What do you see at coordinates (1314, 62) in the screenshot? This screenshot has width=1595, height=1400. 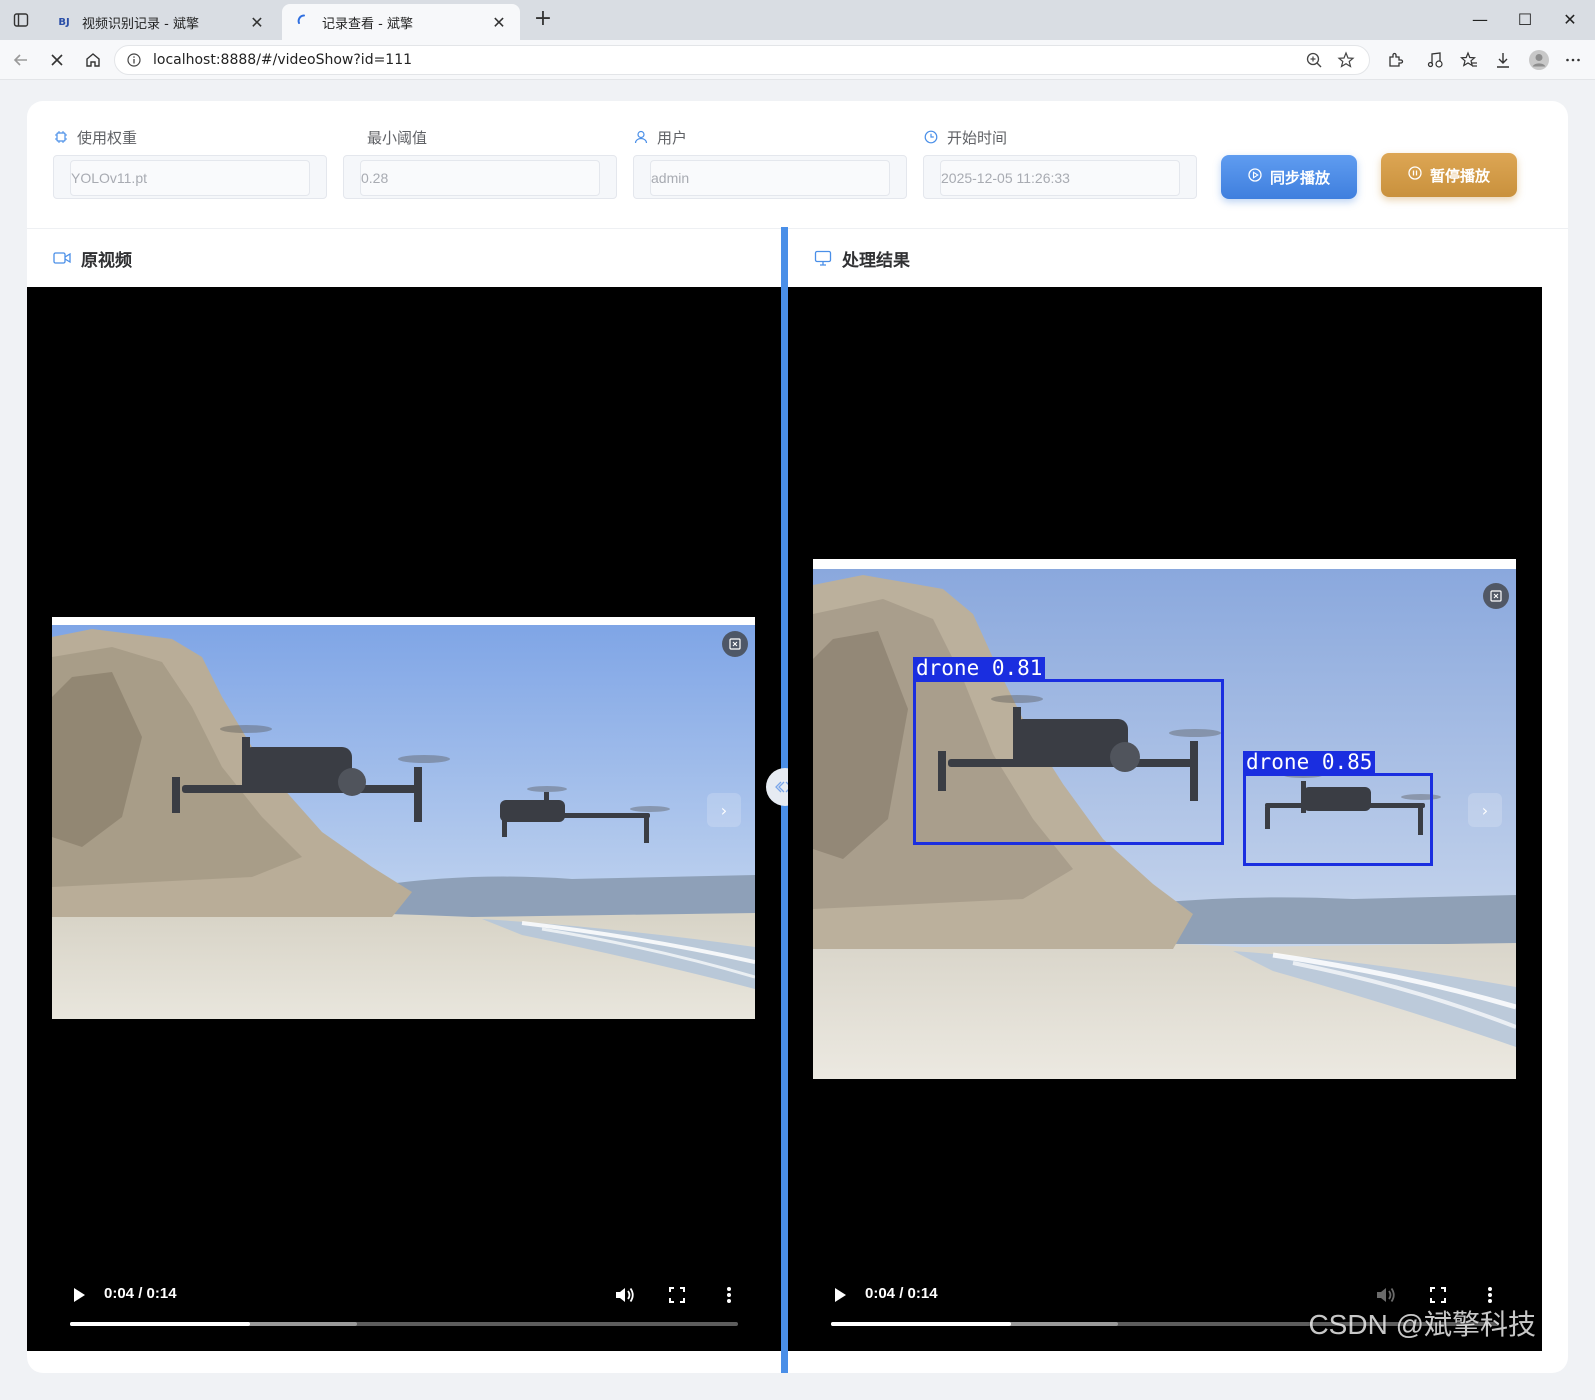 I see `zoom-icon` at bounding box center [1314, 62].